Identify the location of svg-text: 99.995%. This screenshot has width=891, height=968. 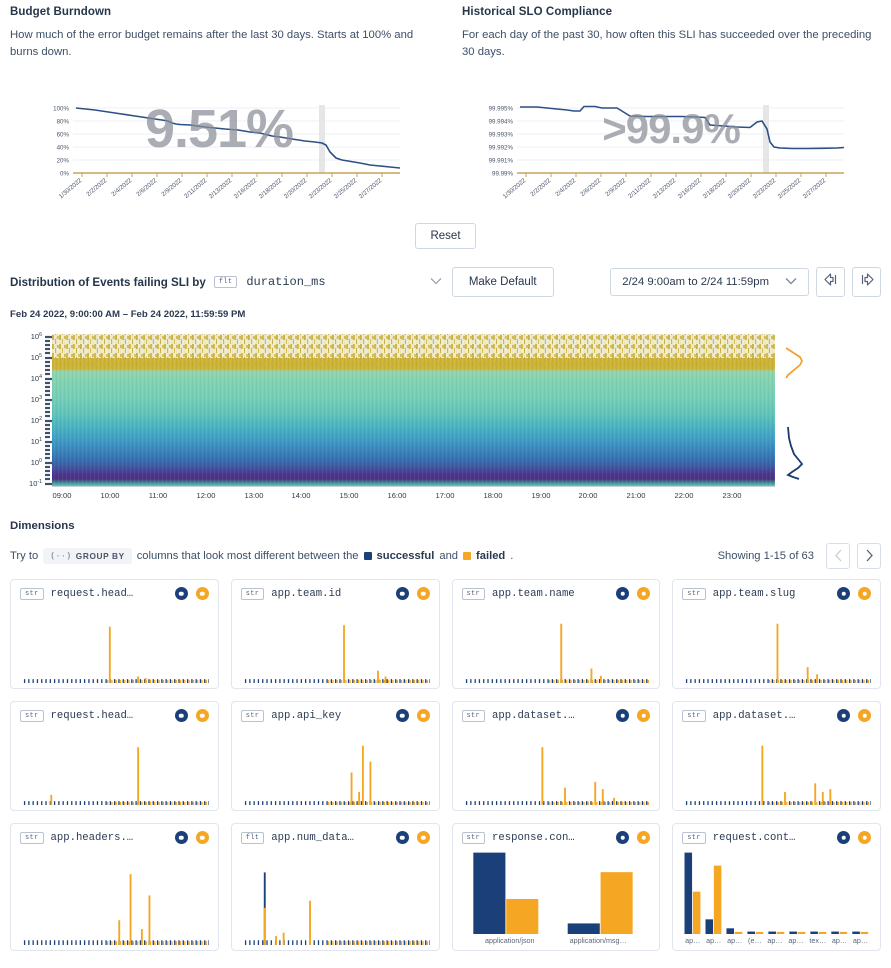
(501, 109).